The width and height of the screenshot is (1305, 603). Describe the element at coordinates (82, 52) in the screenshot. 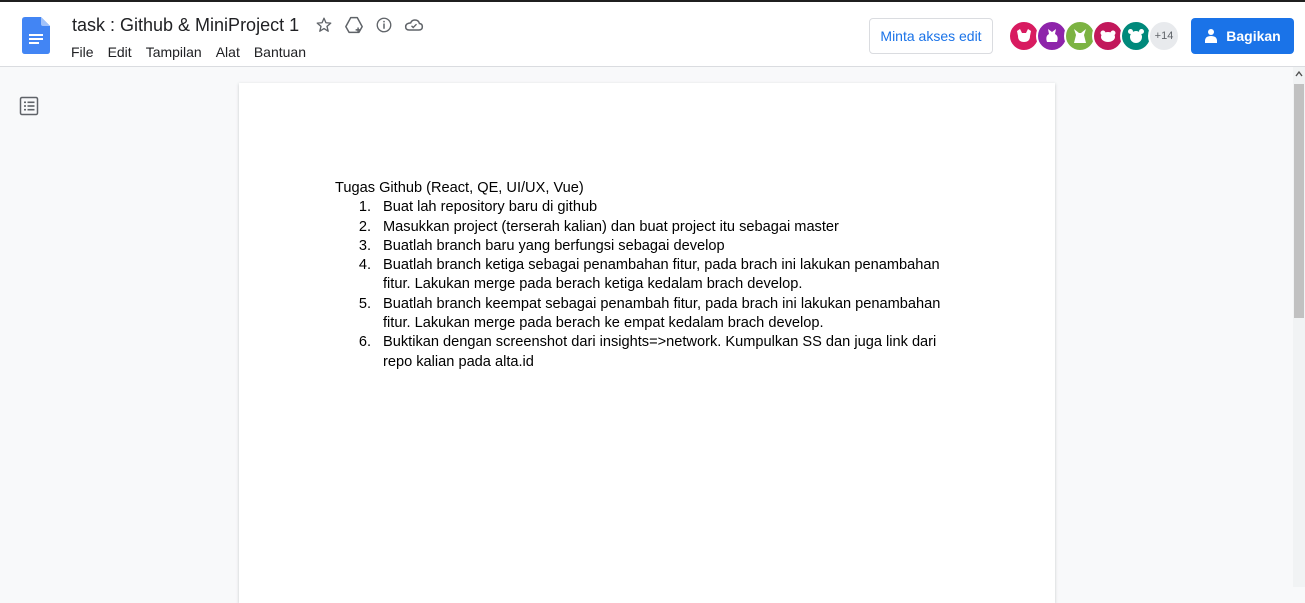

I see `menu-file: File` at that location.